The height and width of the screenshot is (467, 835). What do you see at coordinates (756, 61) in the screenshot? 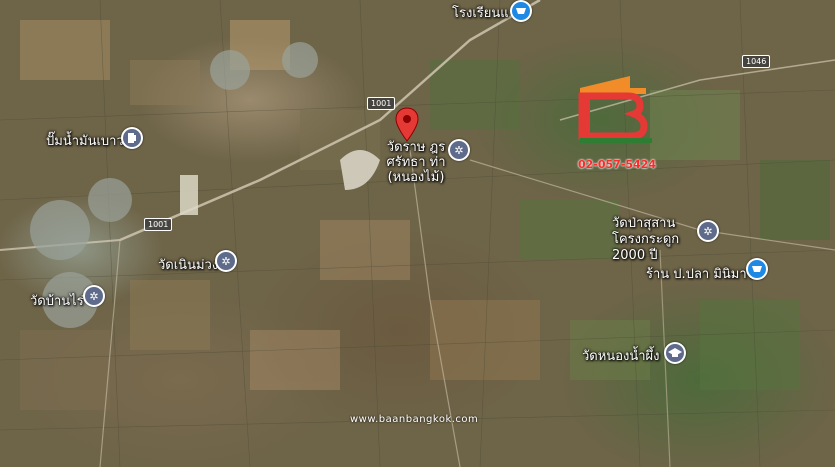
I see `road-shield-1046: 1046` at bounding box center [756, 61].